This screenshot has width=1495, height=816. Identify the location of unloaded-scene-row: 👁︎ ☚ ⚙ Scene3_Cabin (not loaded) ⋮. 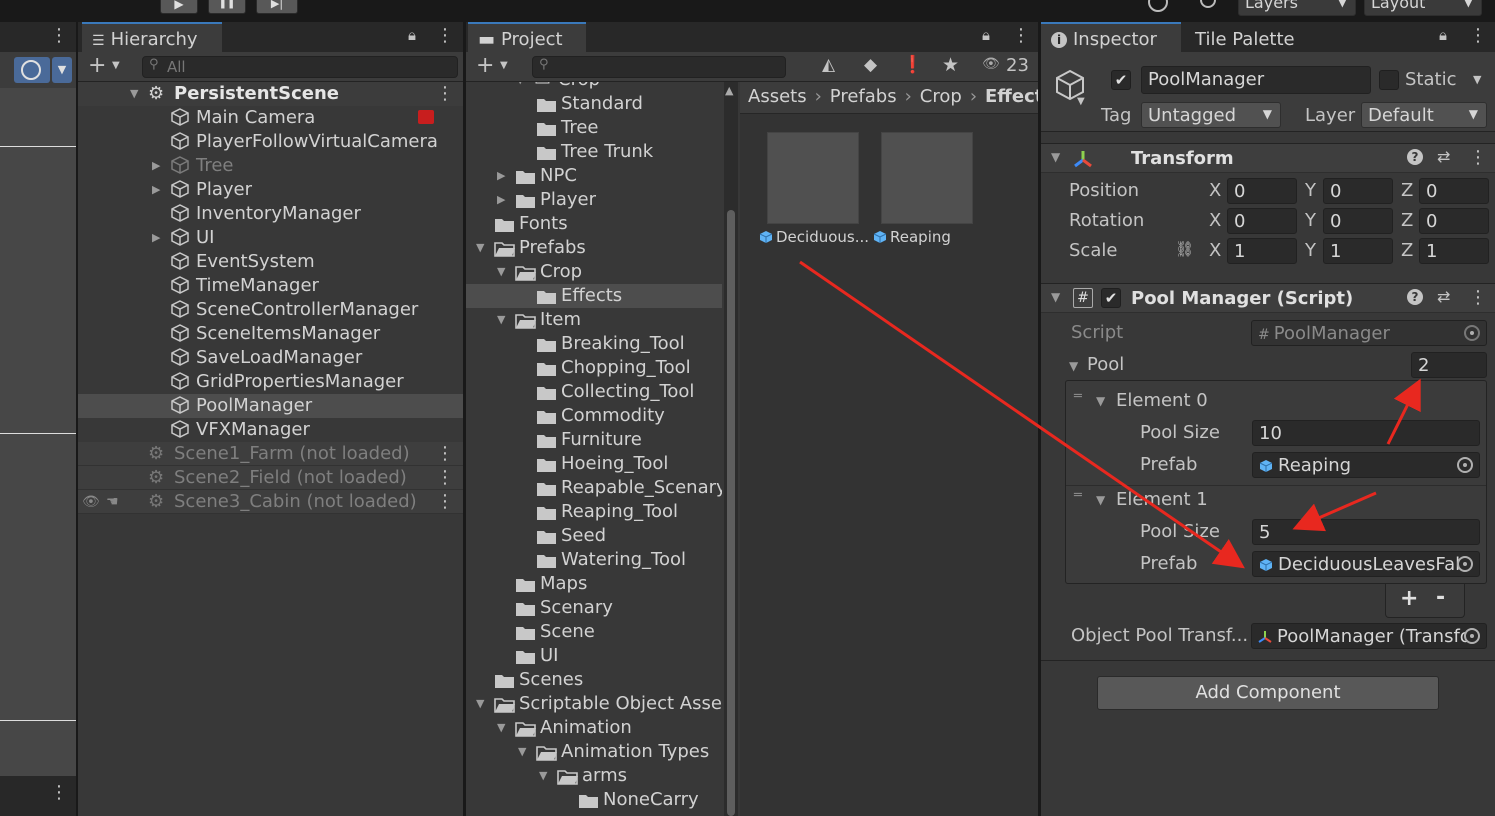
(270, 502).